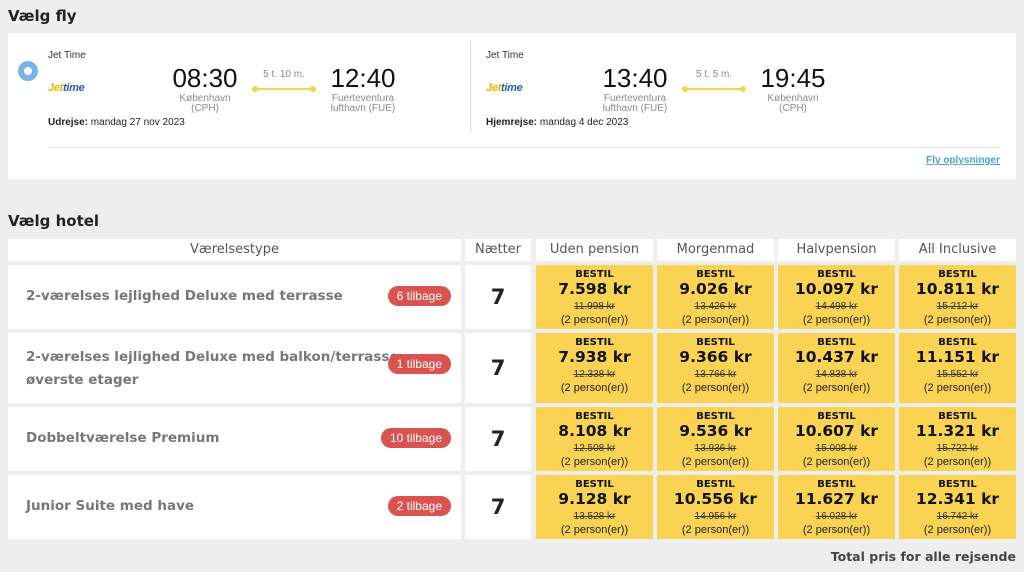  What do you see at coordinates (470, 87) in the screenshot?
I see `leg-divider` at bounding box center [470, 87].